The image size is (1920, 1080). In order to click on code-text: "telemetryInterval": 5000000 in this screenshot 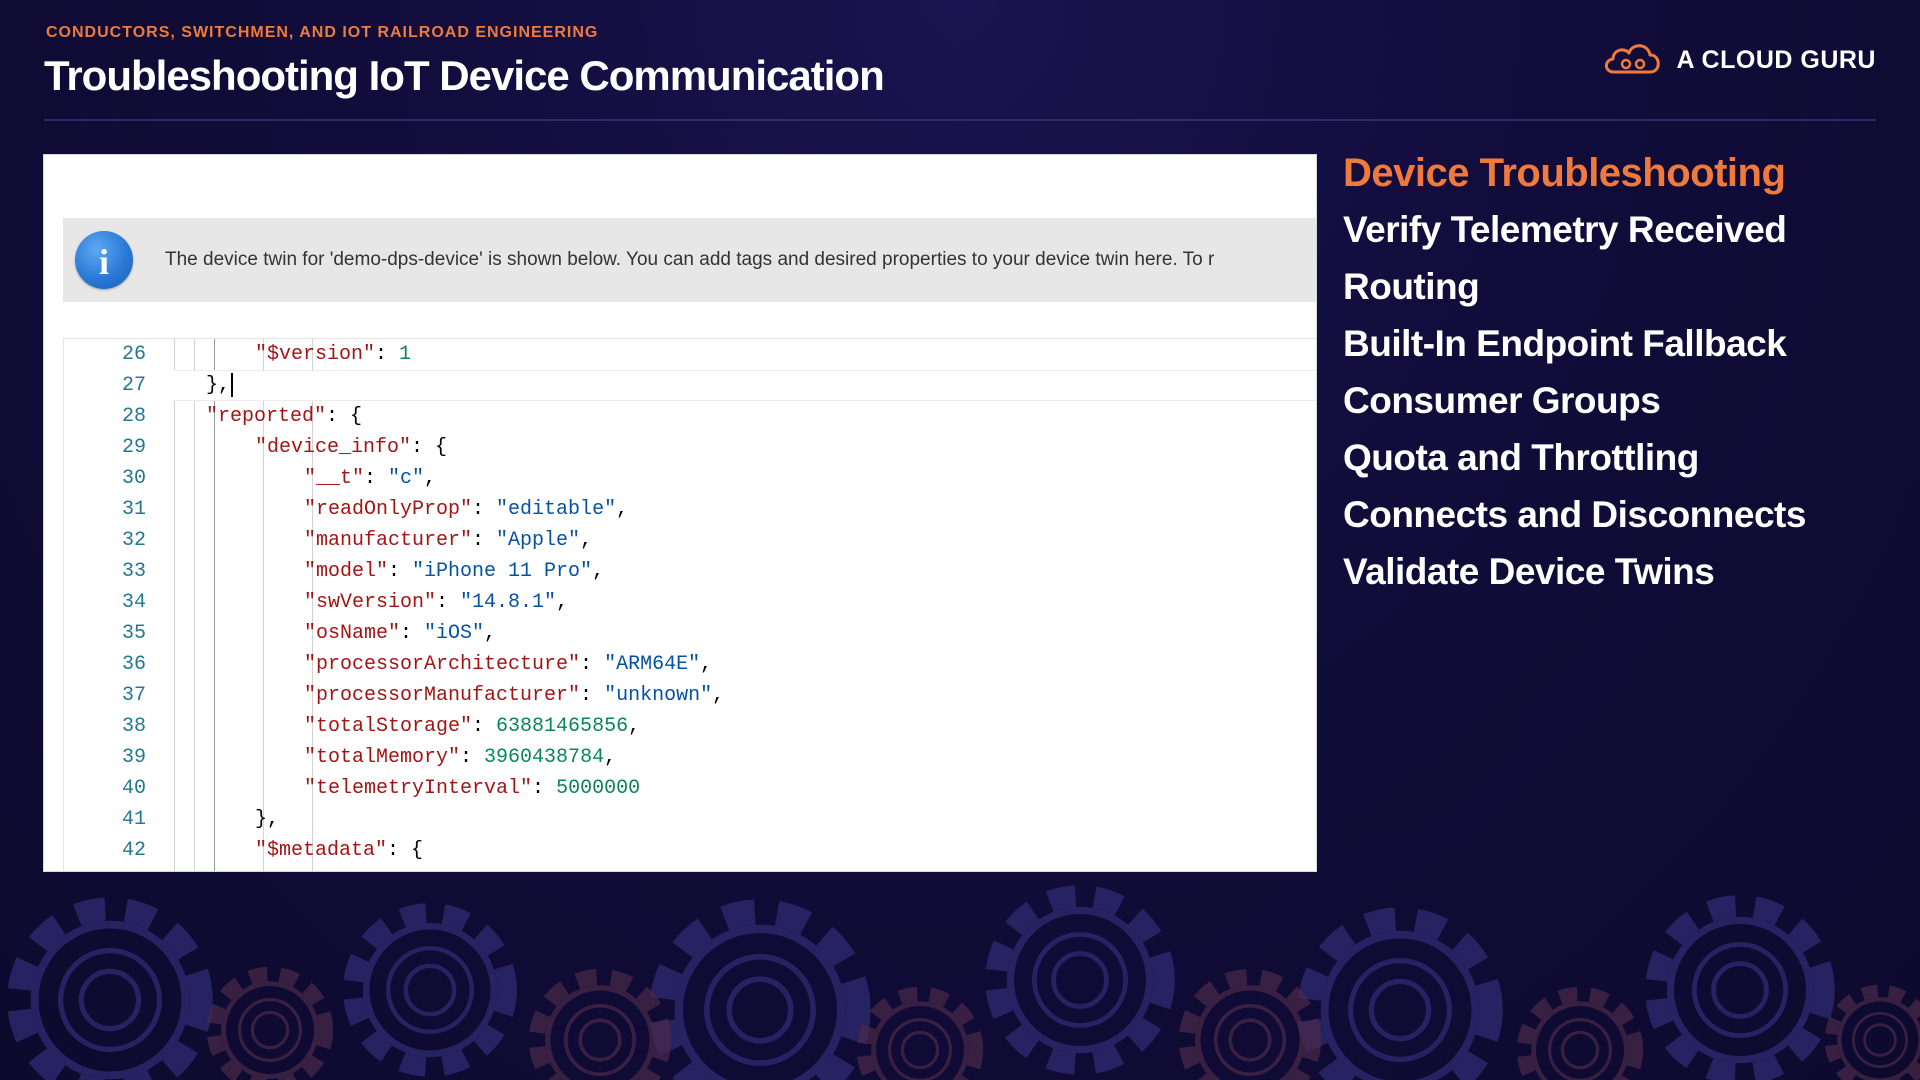, I will do `click(472, 788)`.